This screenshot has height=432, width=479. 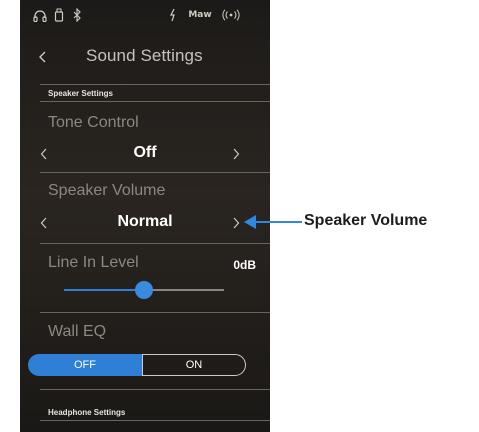 What do you see at coordinates (173, 15) in the screenshot?
I see `audio-file-icon` at bounding box center [173, 15].